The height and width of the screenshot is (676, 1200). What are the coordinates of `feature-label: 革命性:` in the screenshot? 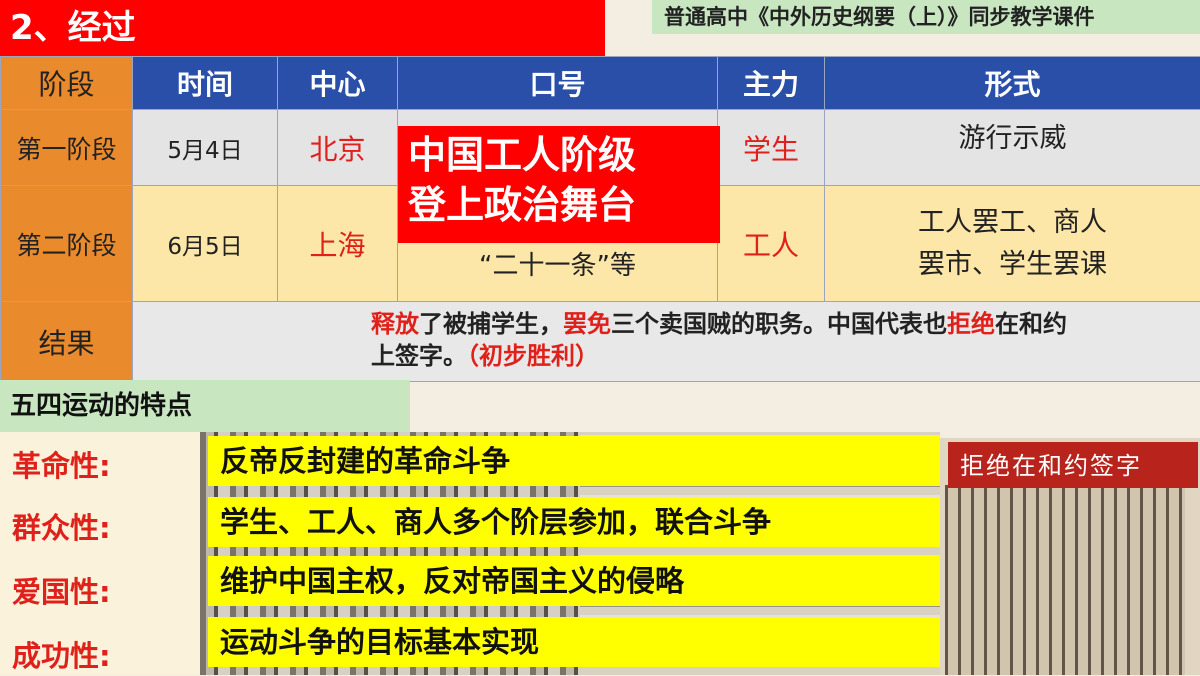 It's located at (61, 466).